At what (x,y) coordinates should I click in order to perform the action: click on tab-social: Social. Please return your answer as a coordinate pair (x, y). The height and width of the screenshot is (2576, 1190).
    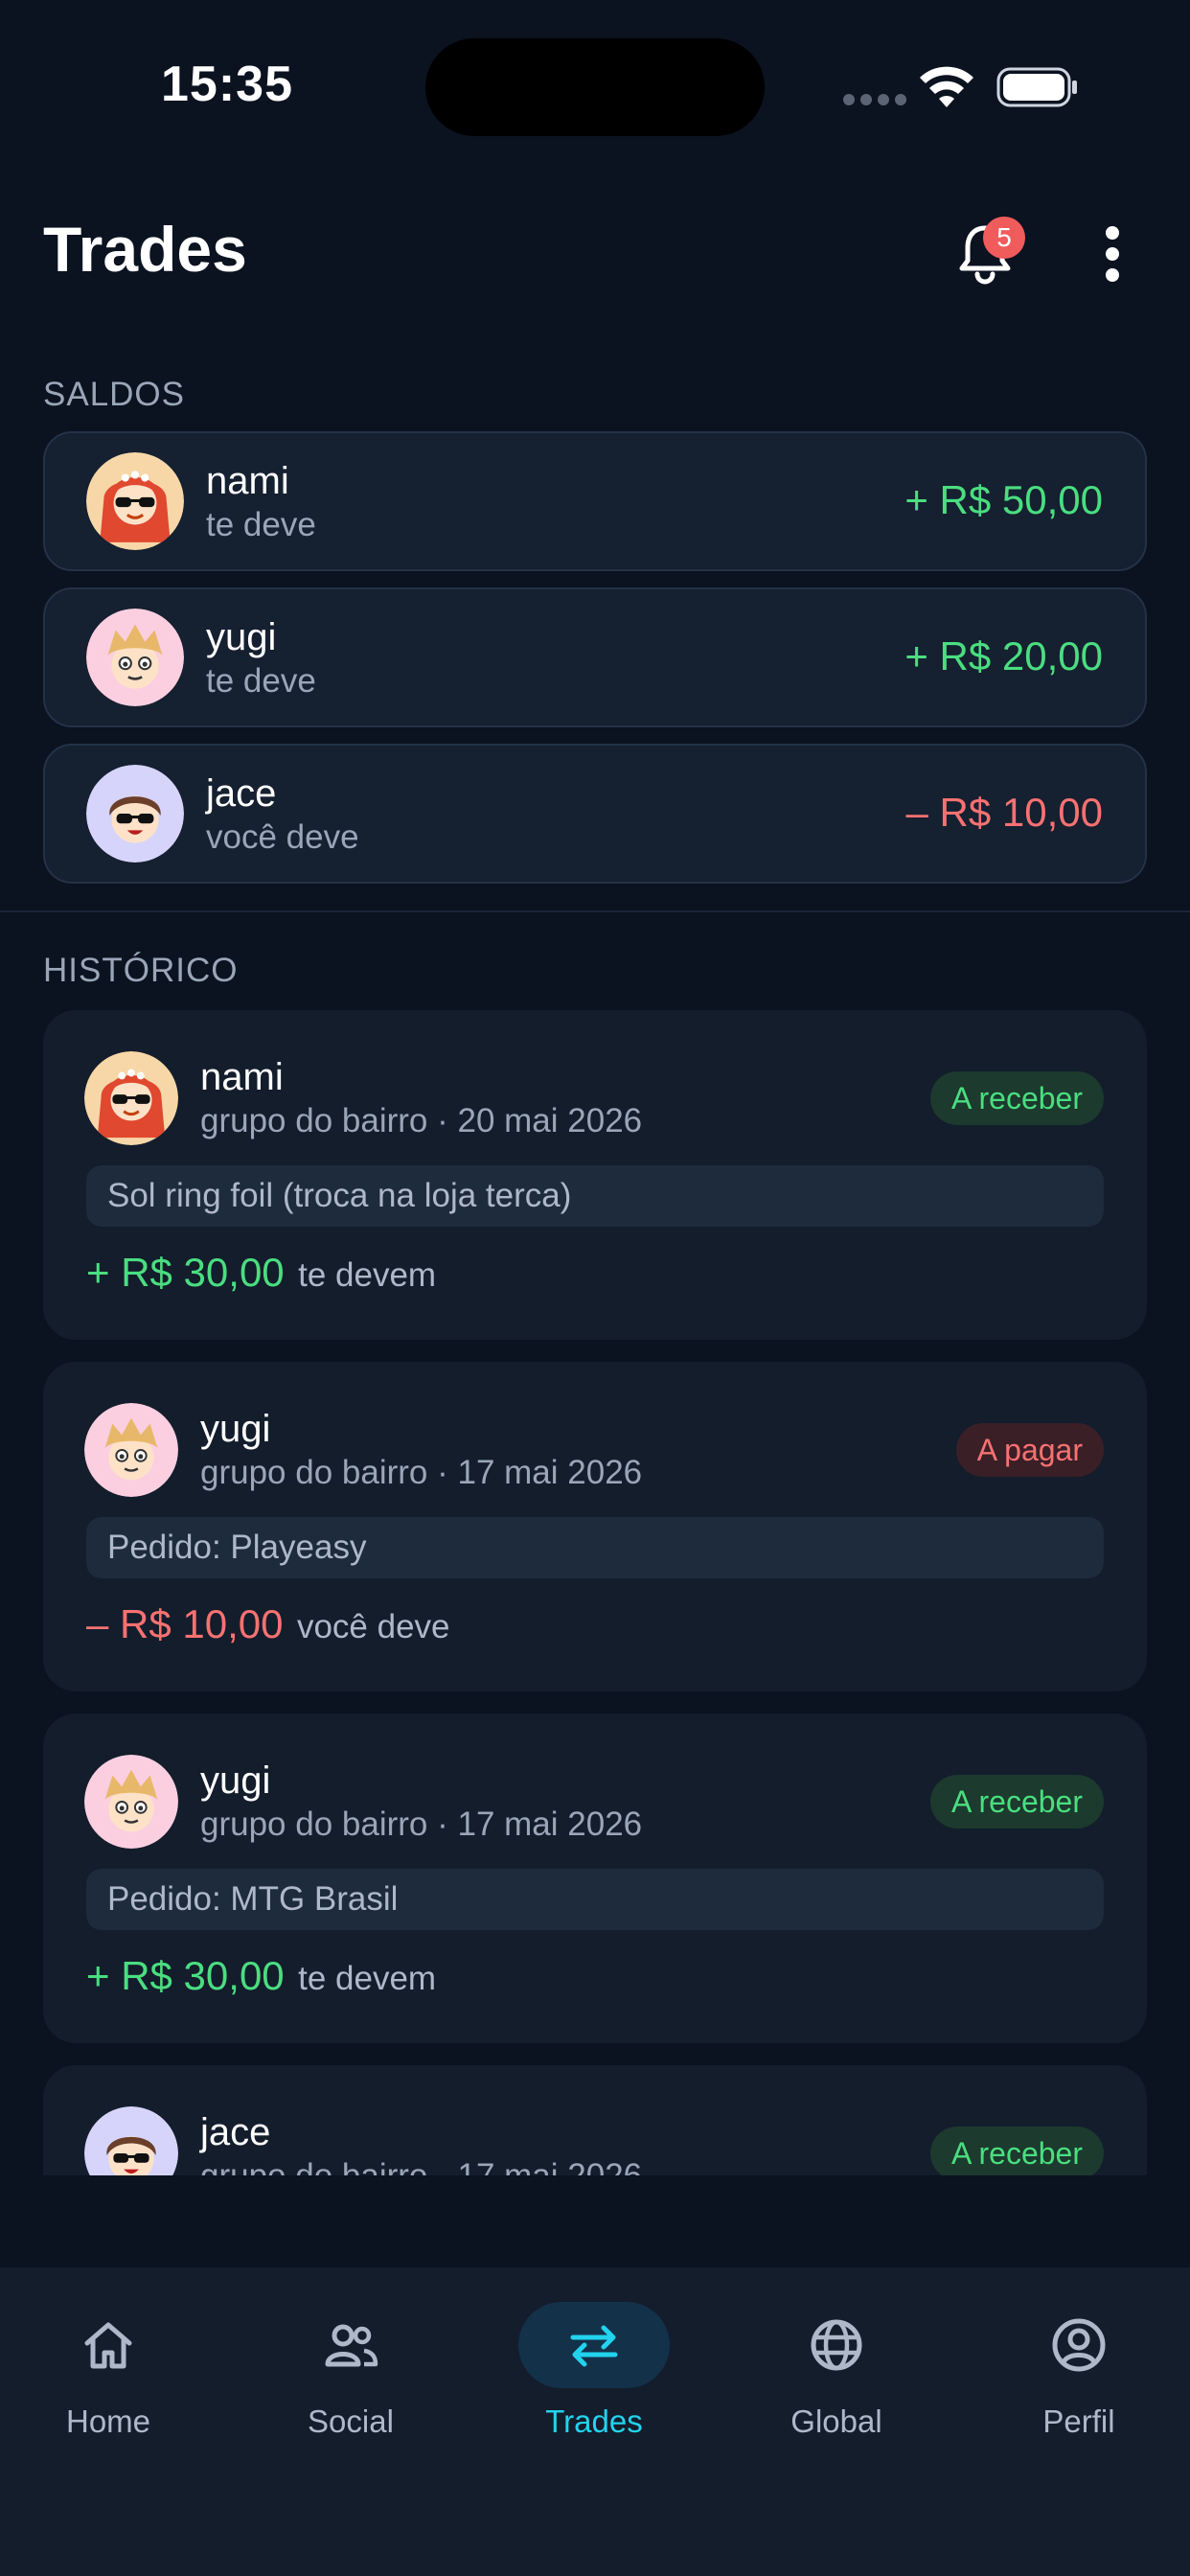
    Looking at the image, I should click on (350, 2378).